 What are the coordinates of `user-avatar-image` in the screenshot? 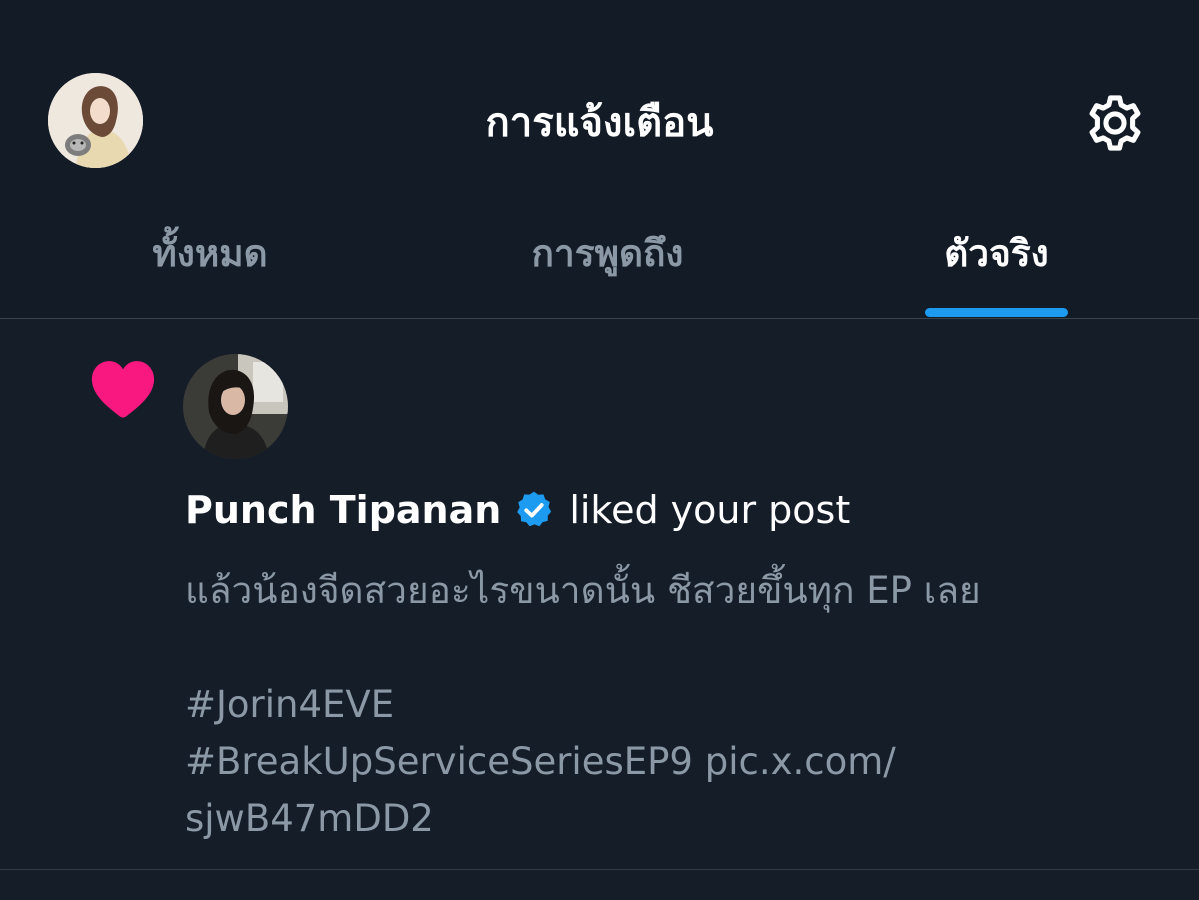 It's located at (235, 406).